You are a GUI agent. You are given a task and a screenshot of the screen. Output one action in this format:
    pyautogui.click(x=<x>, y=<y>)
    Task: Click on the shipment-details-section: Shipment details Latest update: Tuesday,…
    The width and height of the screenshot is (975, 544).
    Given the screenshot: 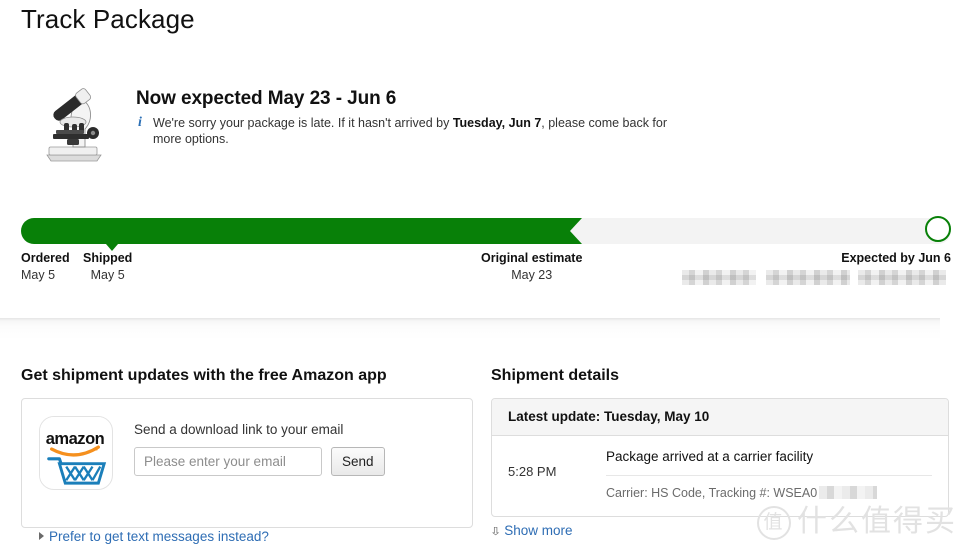 What is the action you would take?
    pyautogui.click(x=719, y=452)
    